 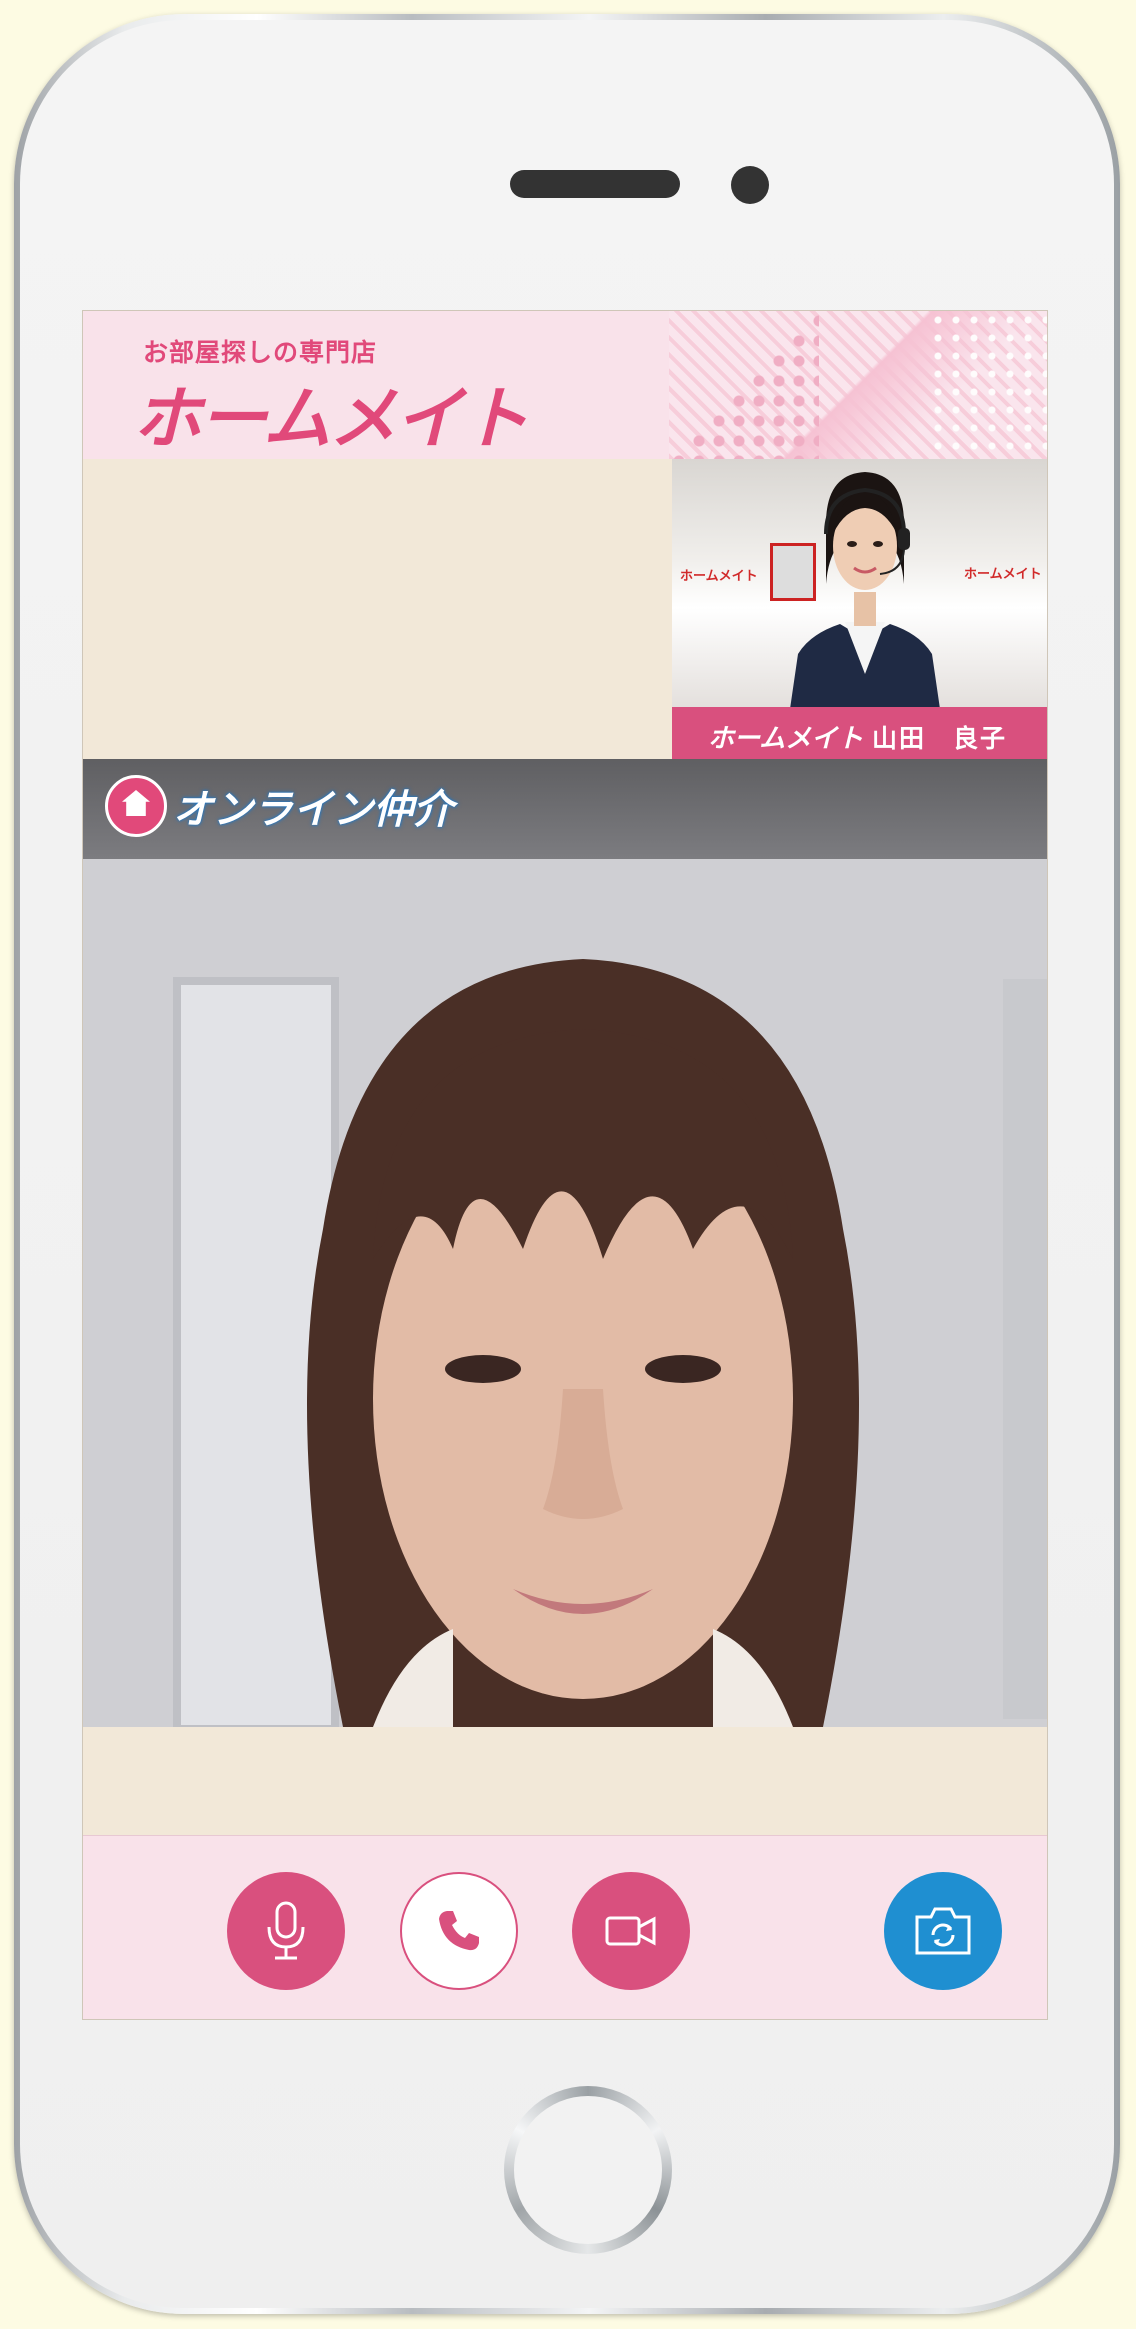 What do you see at coordinates (858, 385) in the screenshot?
I see `header-decoration` at bounding box center [858, 385].